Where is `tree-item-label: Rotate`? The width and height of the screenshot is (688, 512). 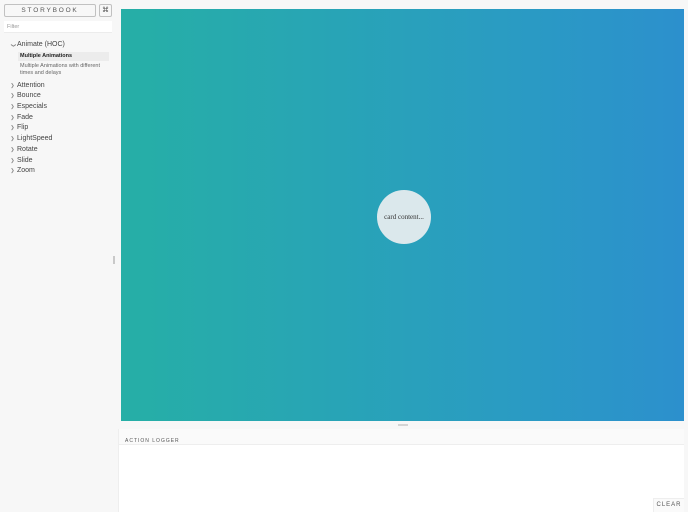
tree-item-label: Rotate is located at coordinates (27, 149).